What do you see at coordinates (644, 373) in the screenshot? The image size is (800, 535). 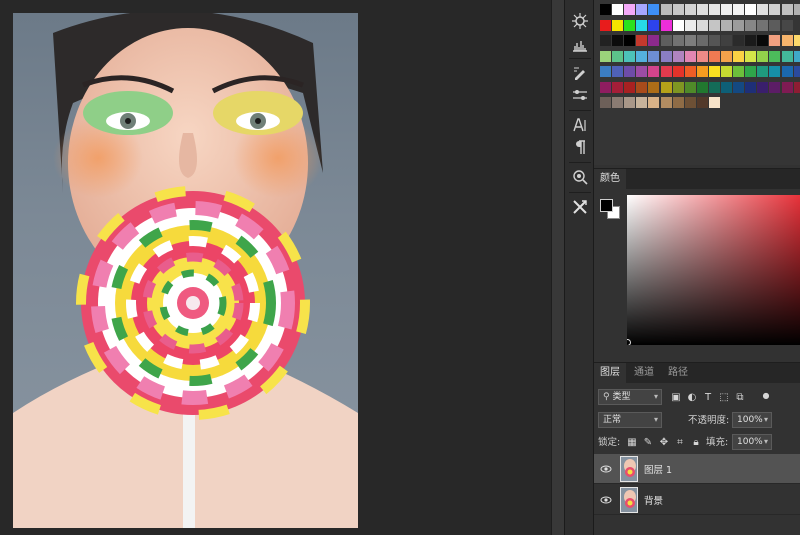 I see `tab-channels: 通道` at bounding box center [644, 373].